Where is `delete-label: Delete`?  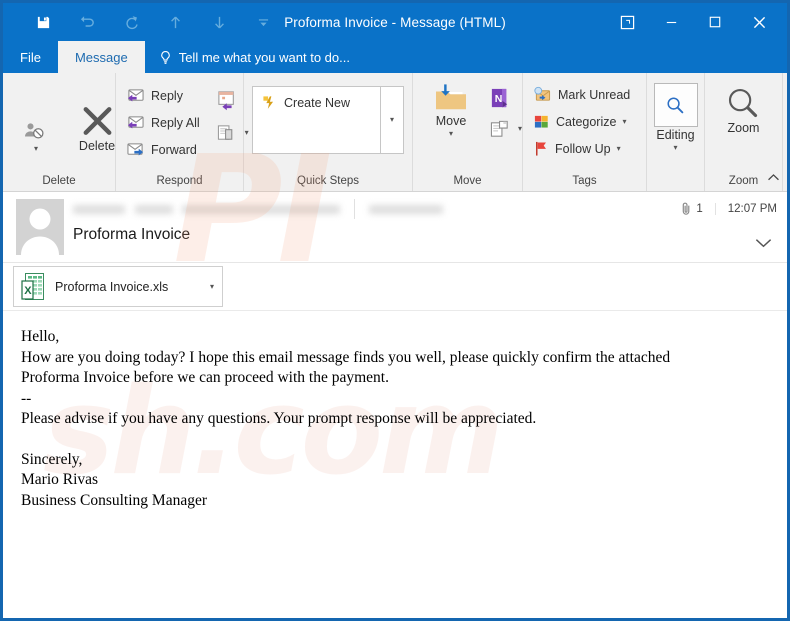
delete-label: Delete is located at coordinates (97, 145).